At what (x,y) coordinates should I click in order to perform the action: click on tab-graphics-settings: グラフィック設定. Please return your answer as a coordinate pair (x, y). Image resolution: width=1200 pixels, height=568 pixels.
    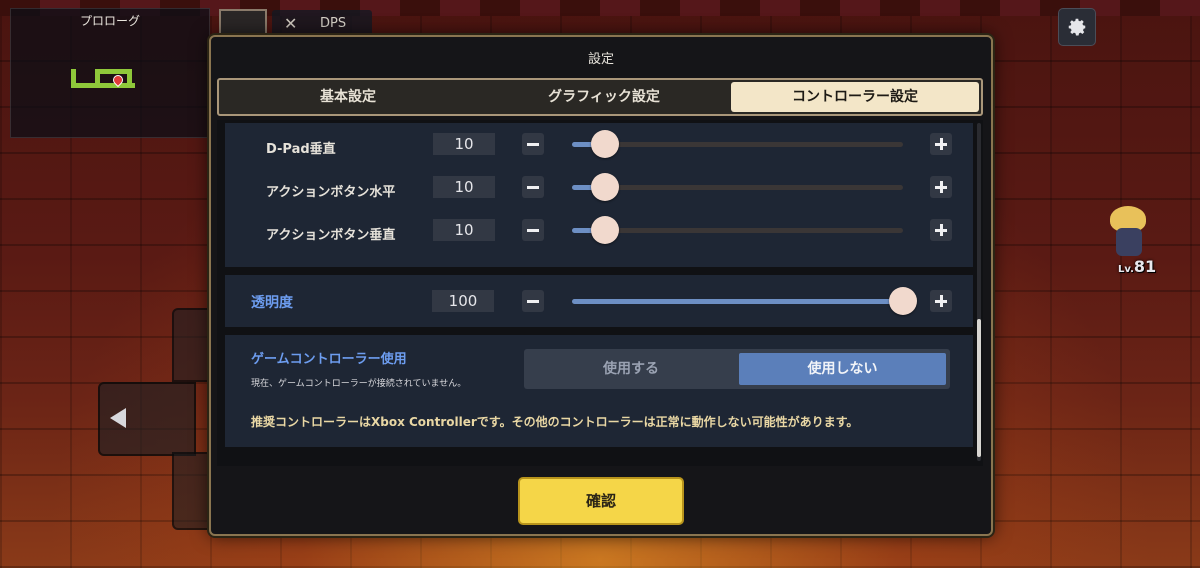
    Looking at the image, I should click on (604, 97).